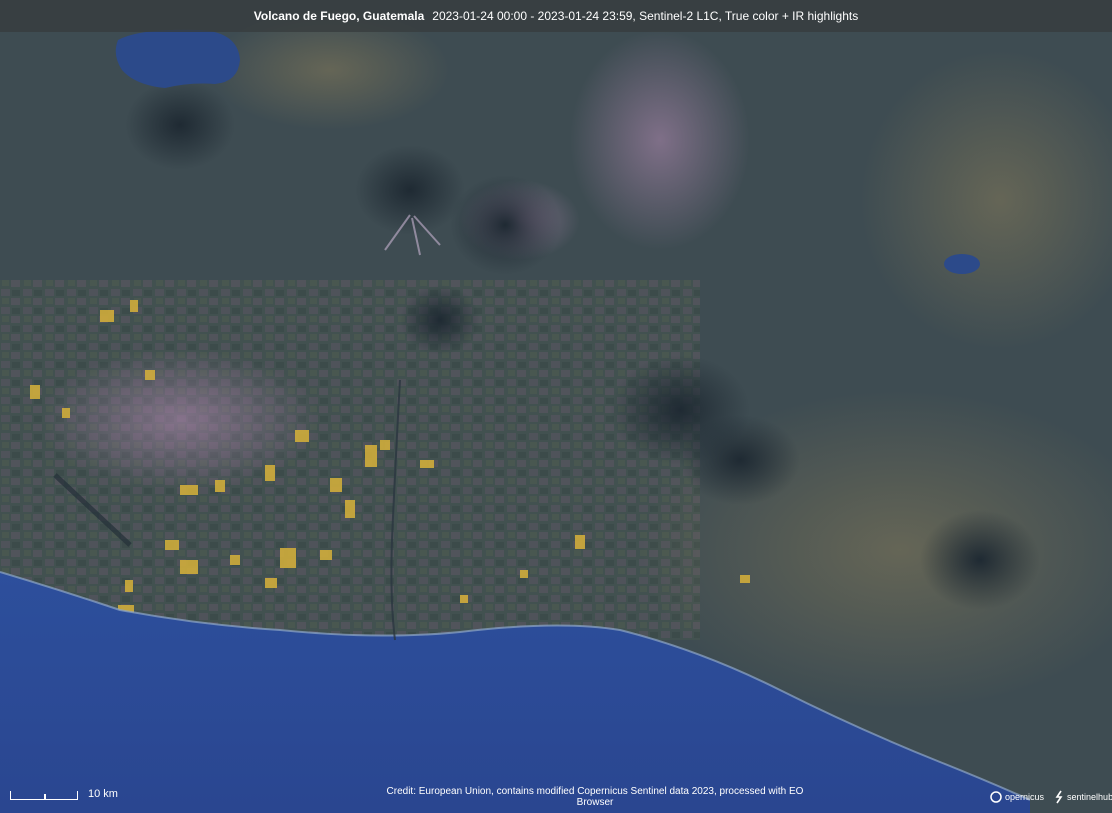  I want to click on sentinelhub-logo: sentinelhub, so click(1083, 797).